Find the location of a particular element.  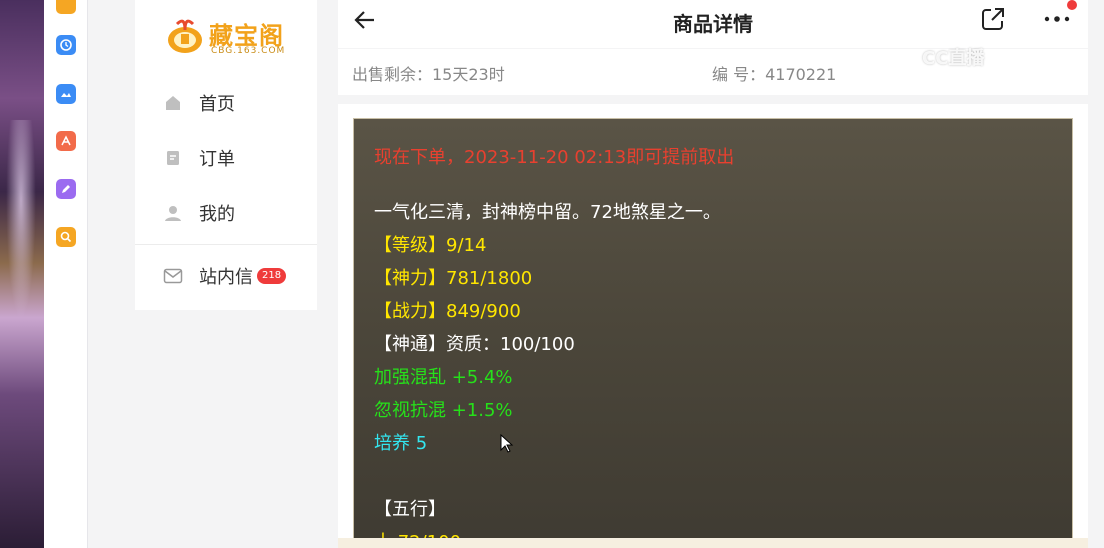

stat-level-value: 9/14 is located at coordinates (466, 245).